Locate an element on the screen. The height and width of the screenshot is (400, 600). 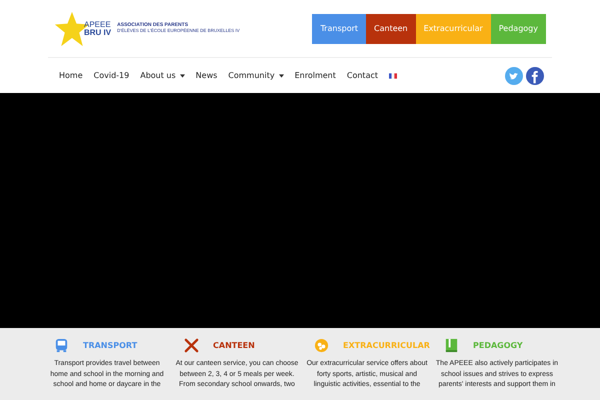
nav-link: About us is located at coordinates (162, 75).